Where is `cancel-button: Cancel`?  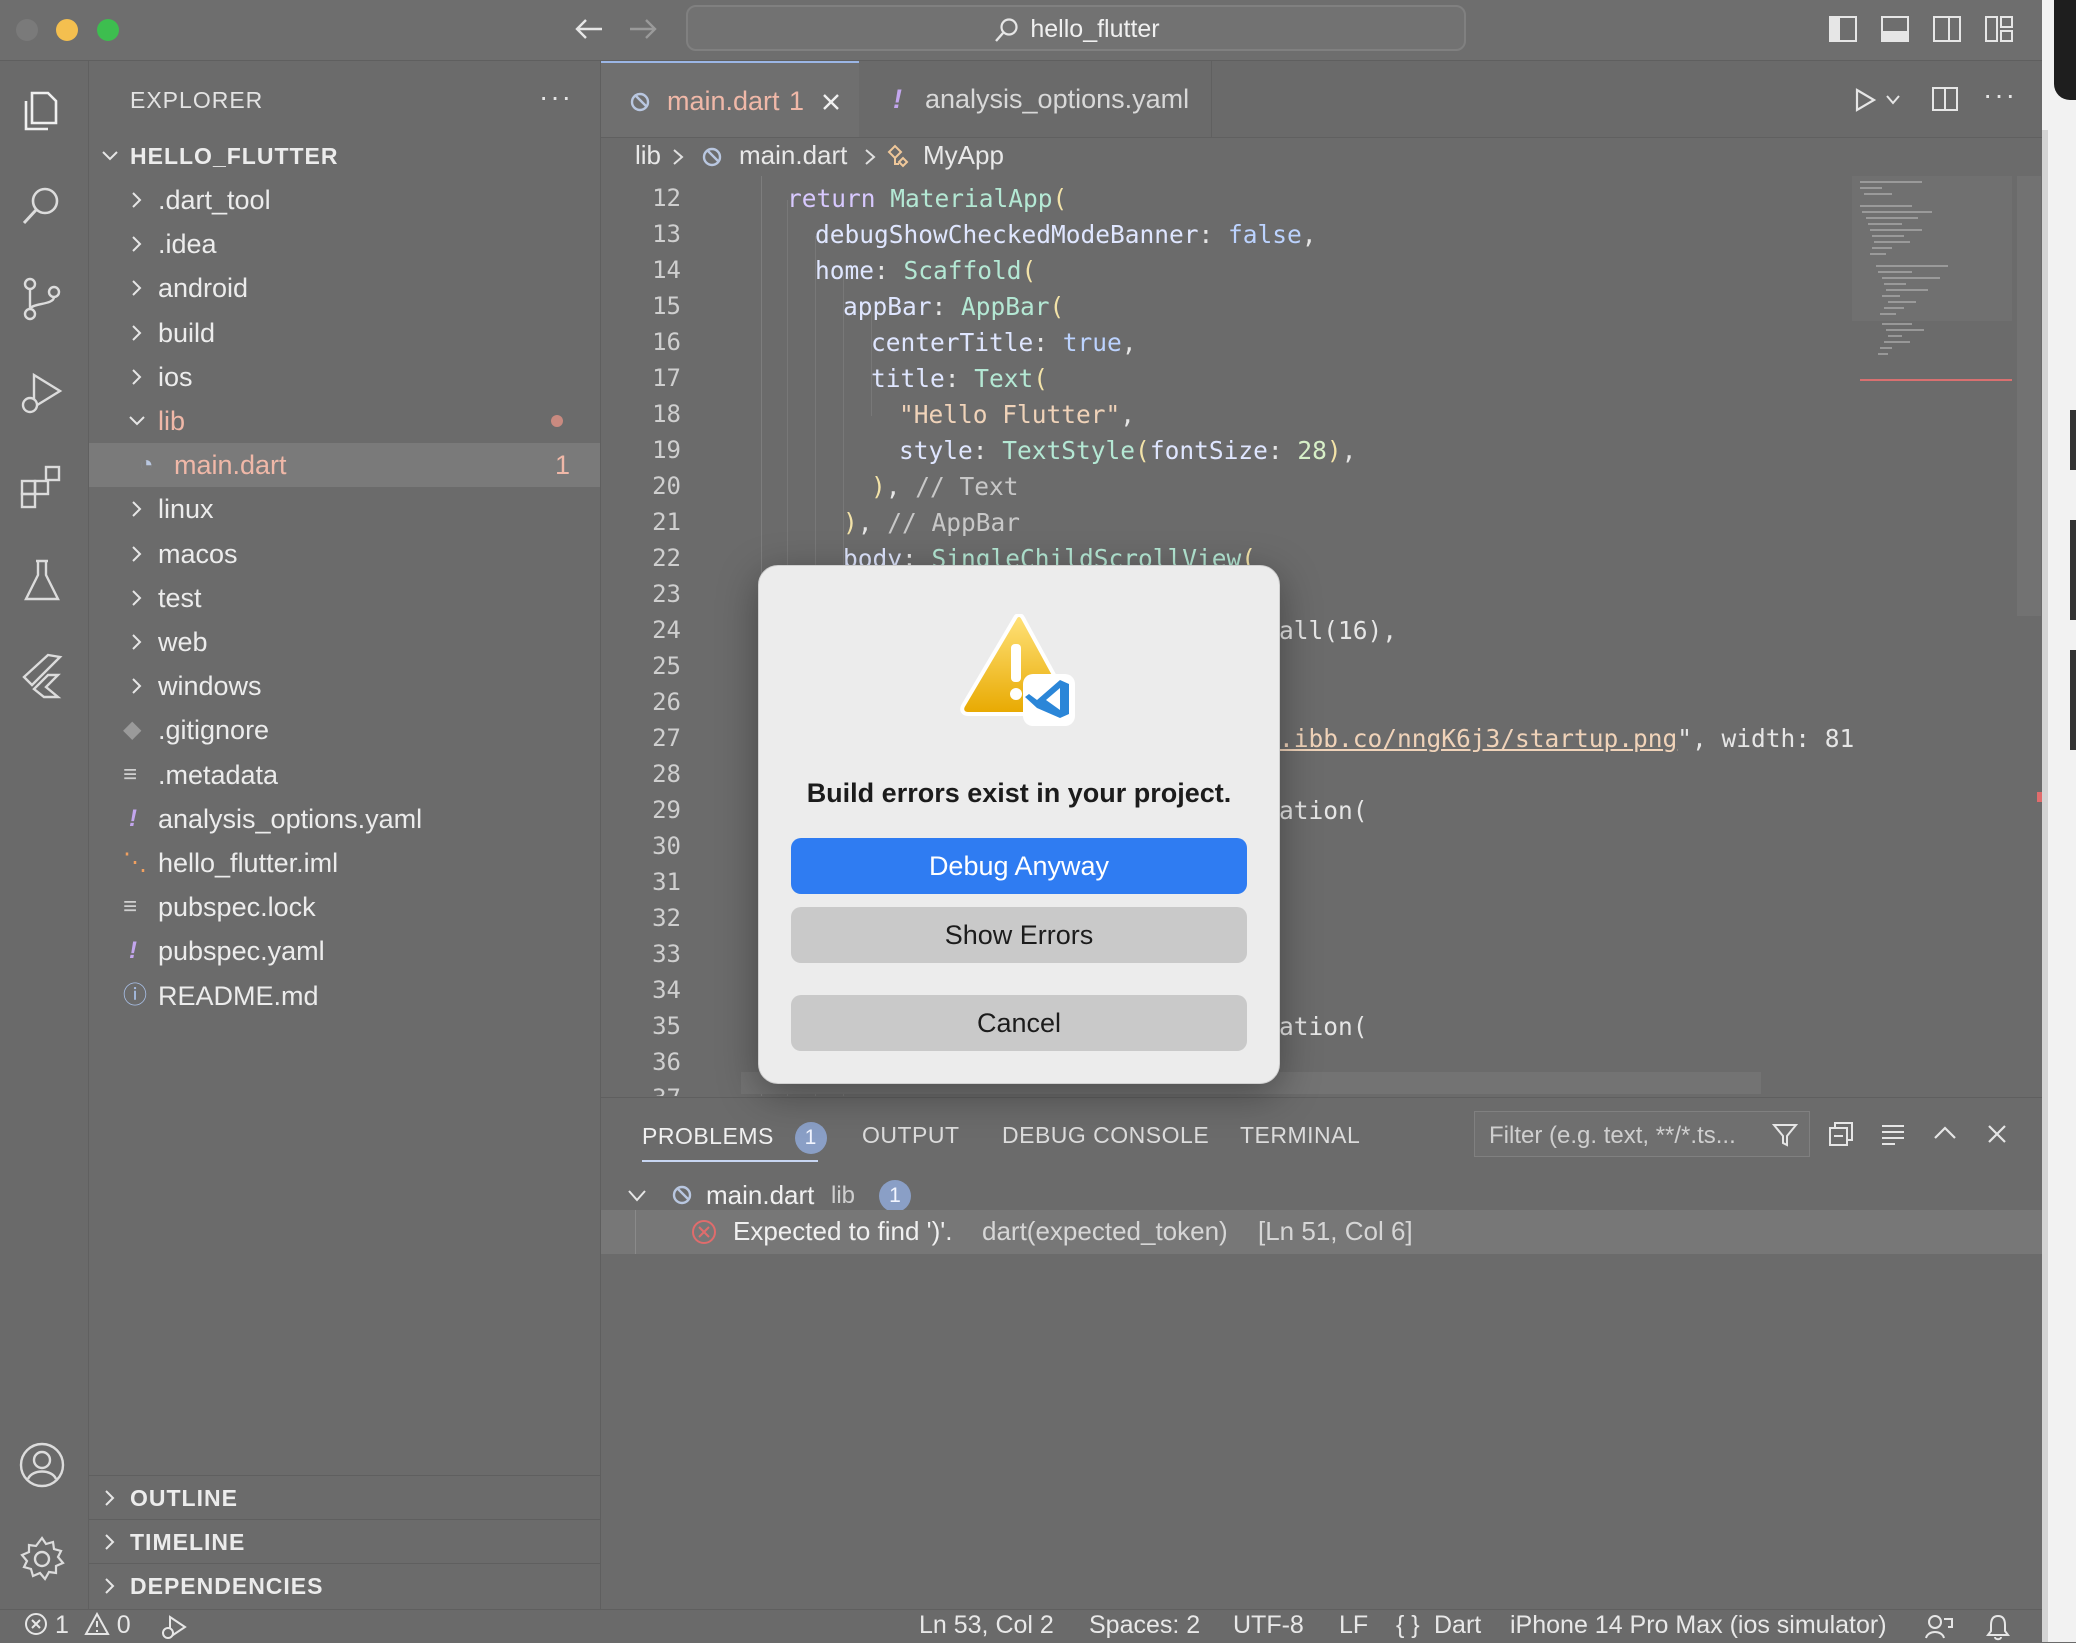 cancel-button: Cancel is located at coordinates (1019, 1023).